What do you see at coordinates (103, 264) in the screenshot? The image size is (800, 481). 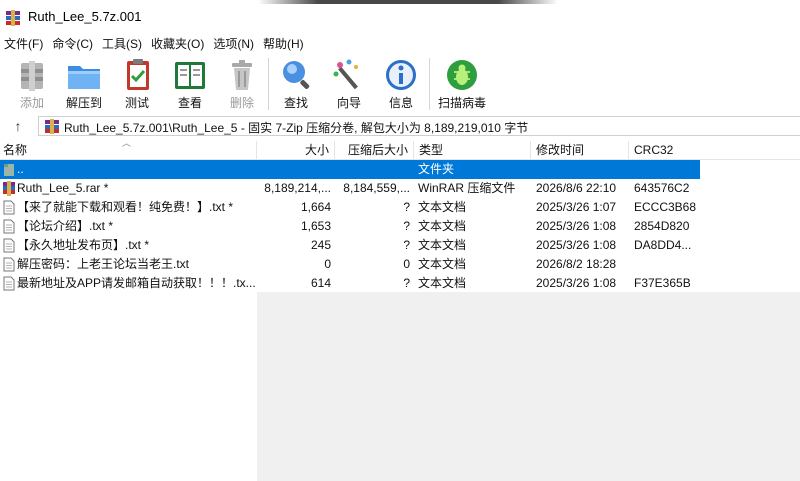 I see `file-name: 解压密码：上老王论坛当老王.txt` at bounding box center [103, 264].